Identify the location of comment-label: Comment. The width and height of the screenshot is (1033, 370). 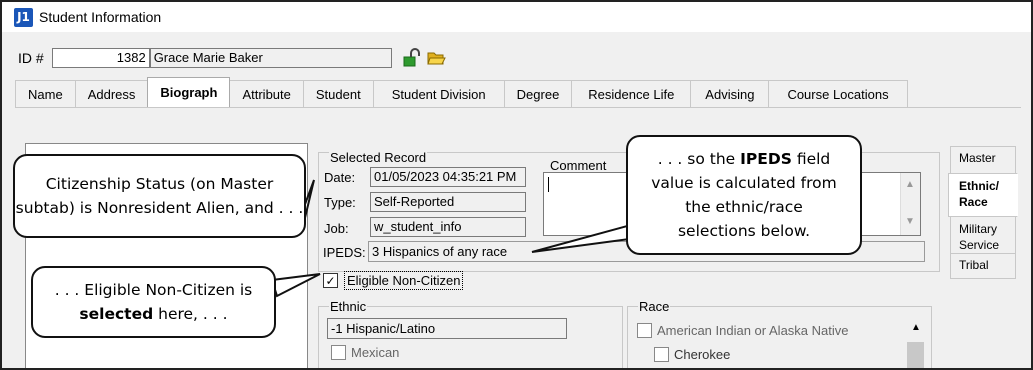
(578, 165).